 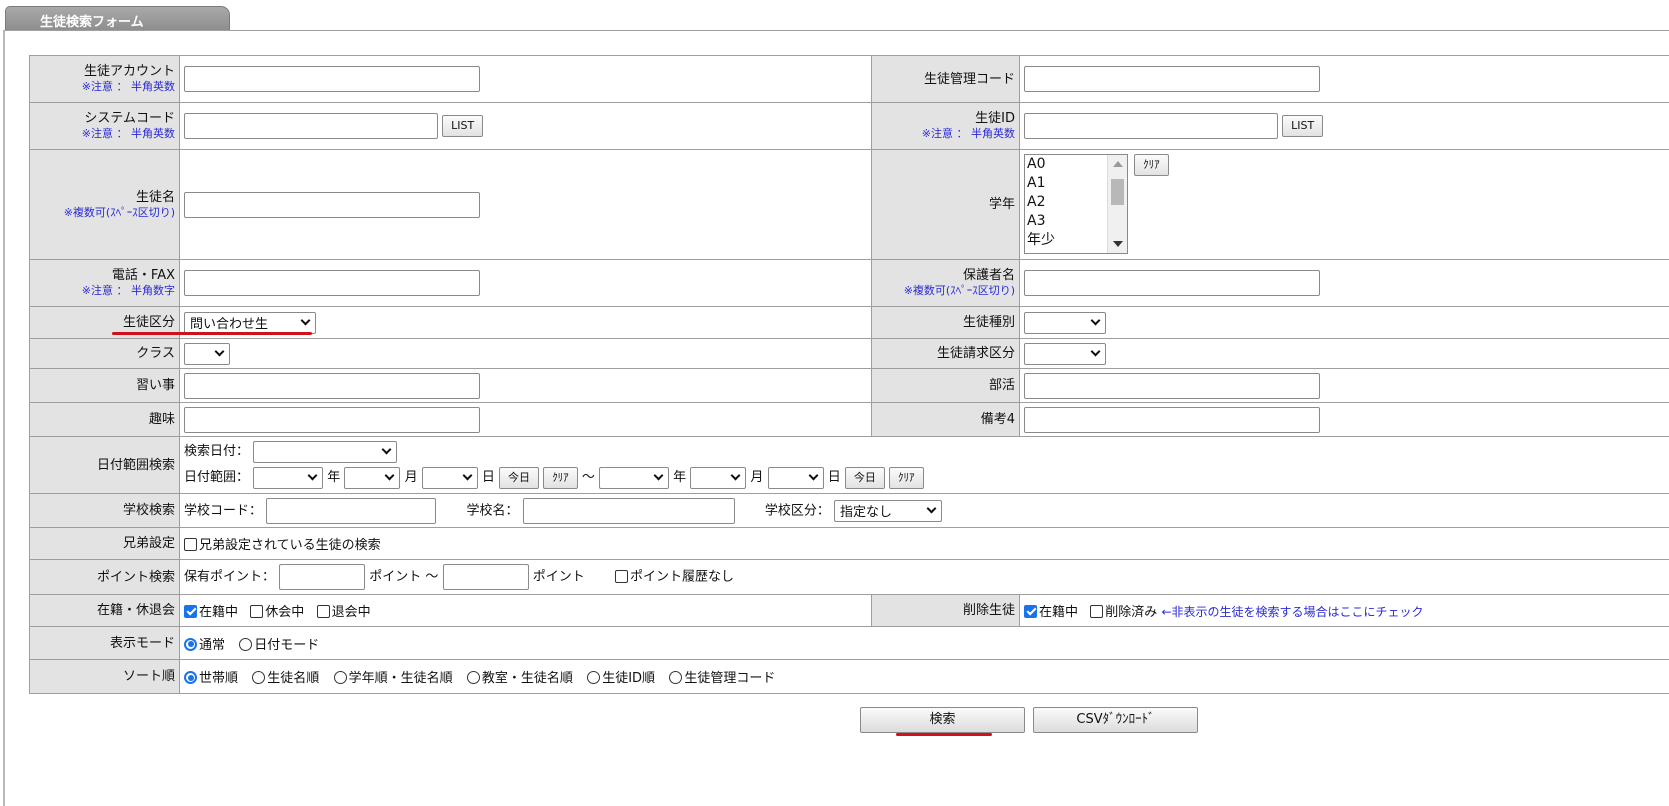 What do you see at coordinates (104, 465) in the screenshot?
I see `label-date-range-search: 日付範囲検索` at bounding box center [104, 465].